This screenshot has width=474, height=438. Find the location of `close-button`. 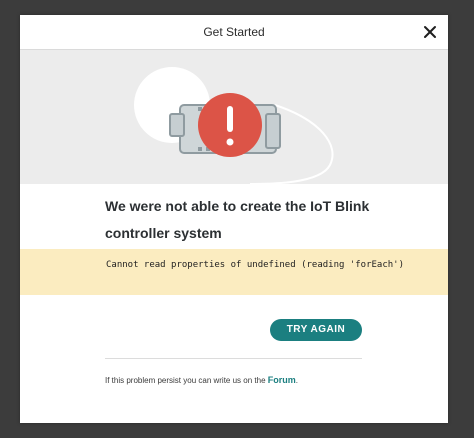

close-button is located at coordinates (430, 32).